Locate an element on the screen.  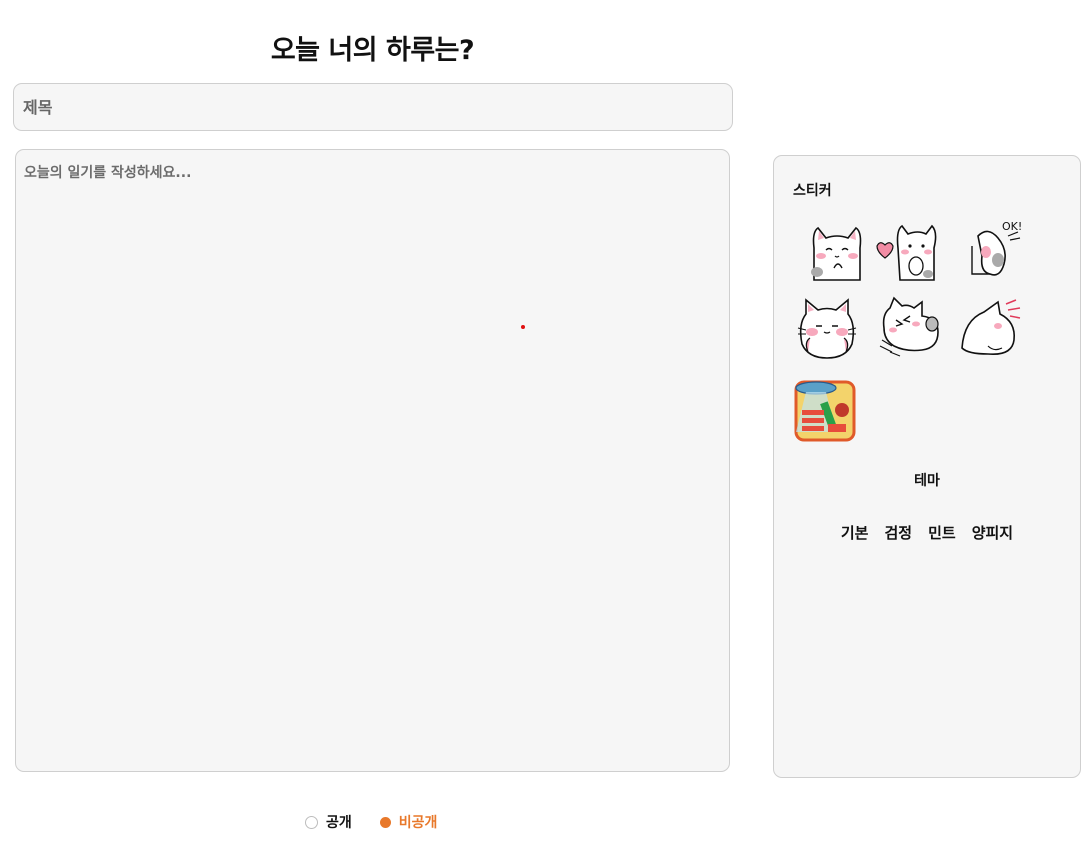
page-title: 오늘 너의 하루는? is located at coordinates (372, 50).